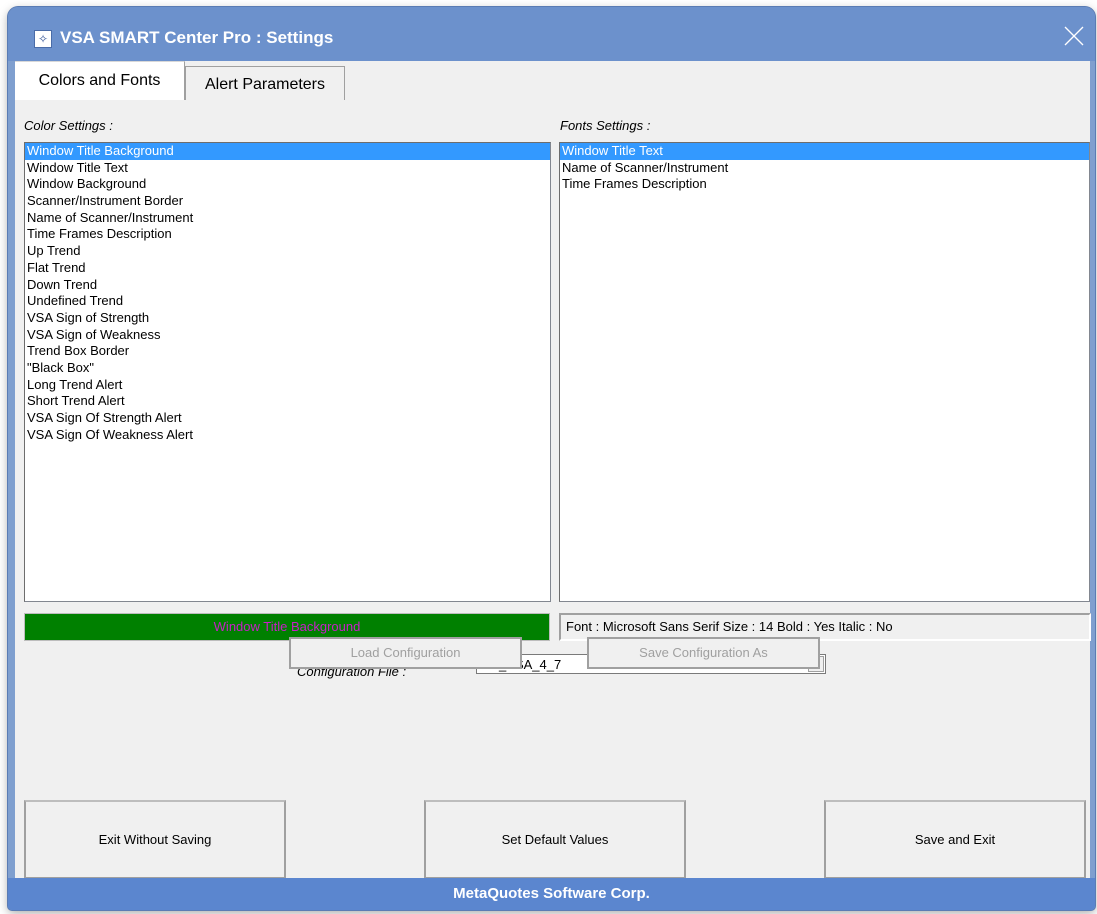 This screenshot has width=1097, height=914. What do you see at coordinates (287, 285) in the screenshot?
I see `list-item: Down Trend` at bounding box center [287, 285].